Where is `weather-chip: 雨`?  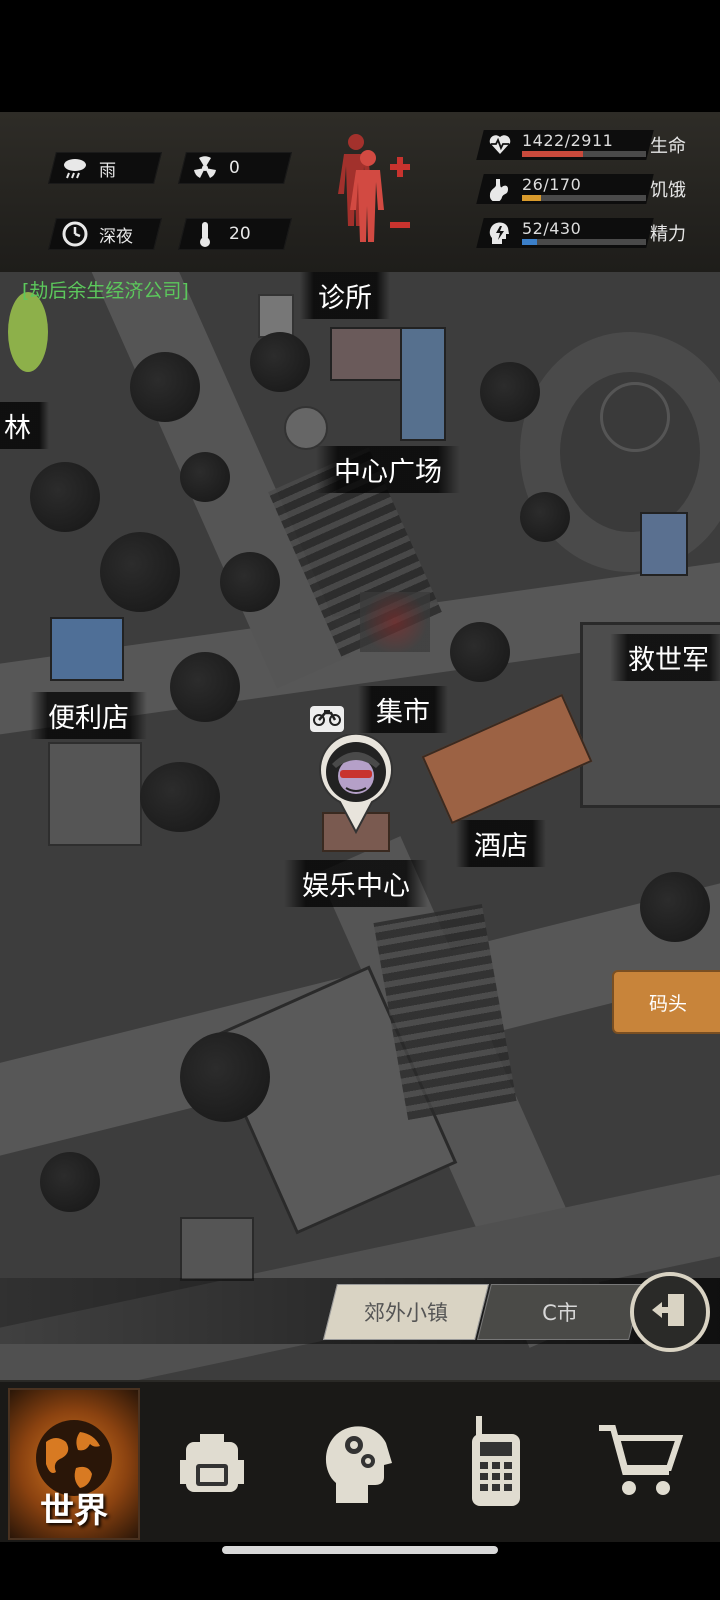
weather-chip: 雨 is located at coordinates (105, 168).